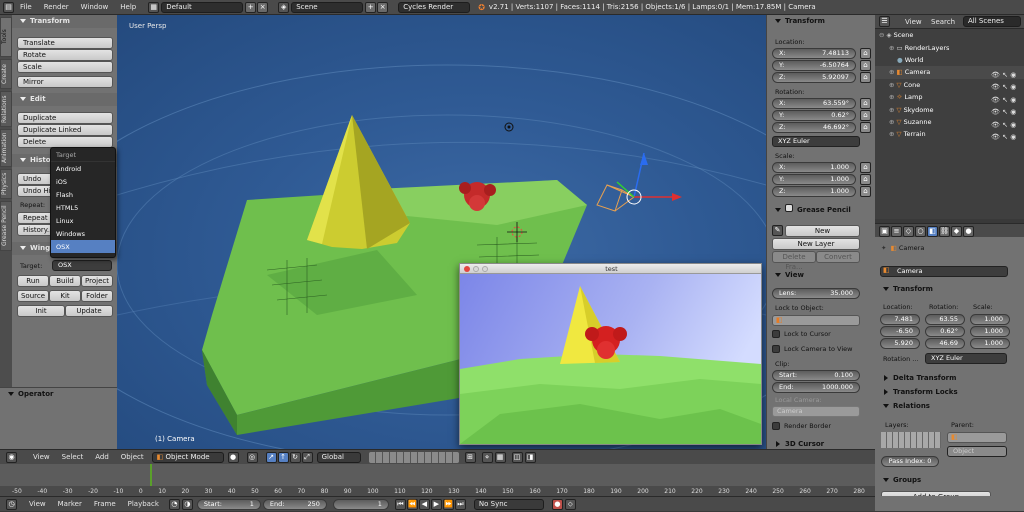 Image resolution: width=1024 pixels, height=512 pixels. Describe the element at coordinates (814, 191) in the screenshot. I see `scale-z-field: Z: 1.000` at that location.